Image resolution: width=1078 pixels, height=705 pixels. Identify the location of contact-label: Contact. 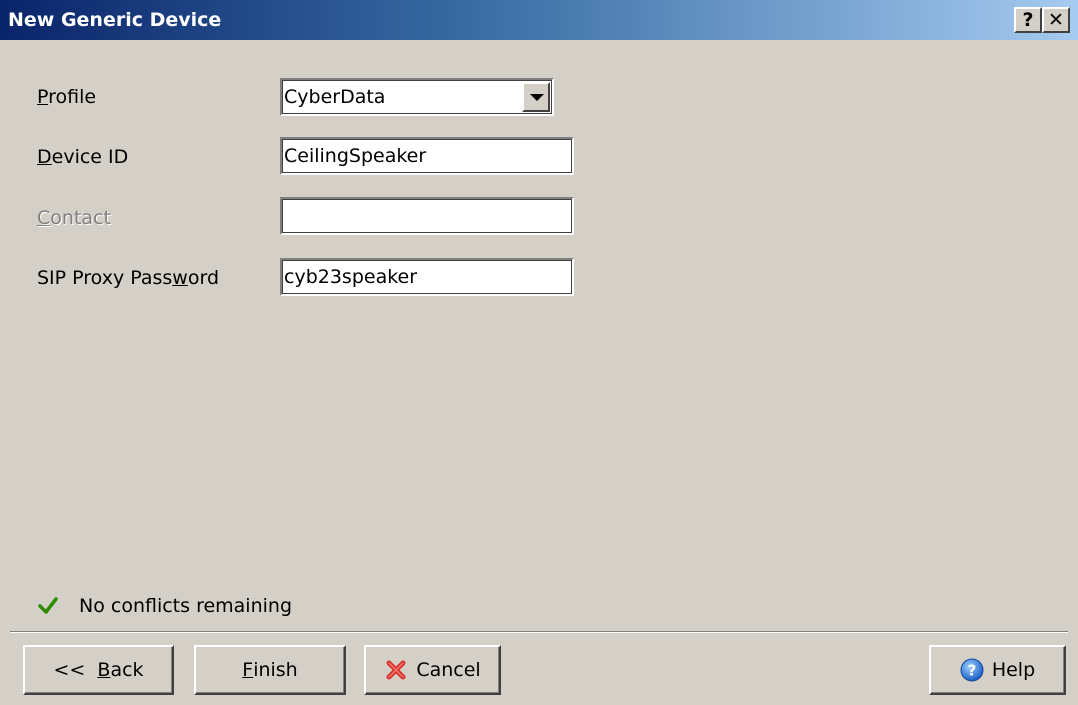
(74, 218).